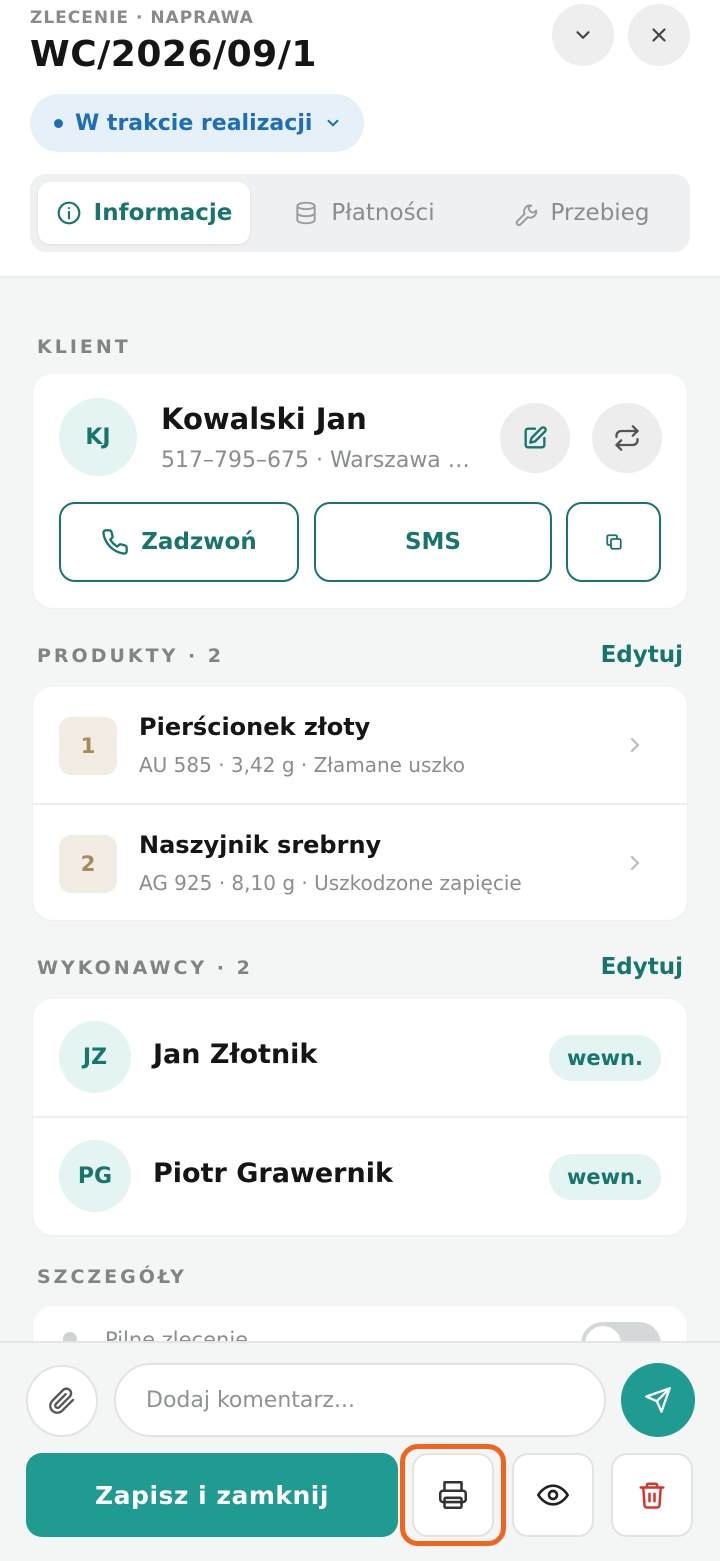  What do you see at coordinates (600, 213) in the screenshot?
I see `tab-label: Przebieg` at bounding box center [600, 213].